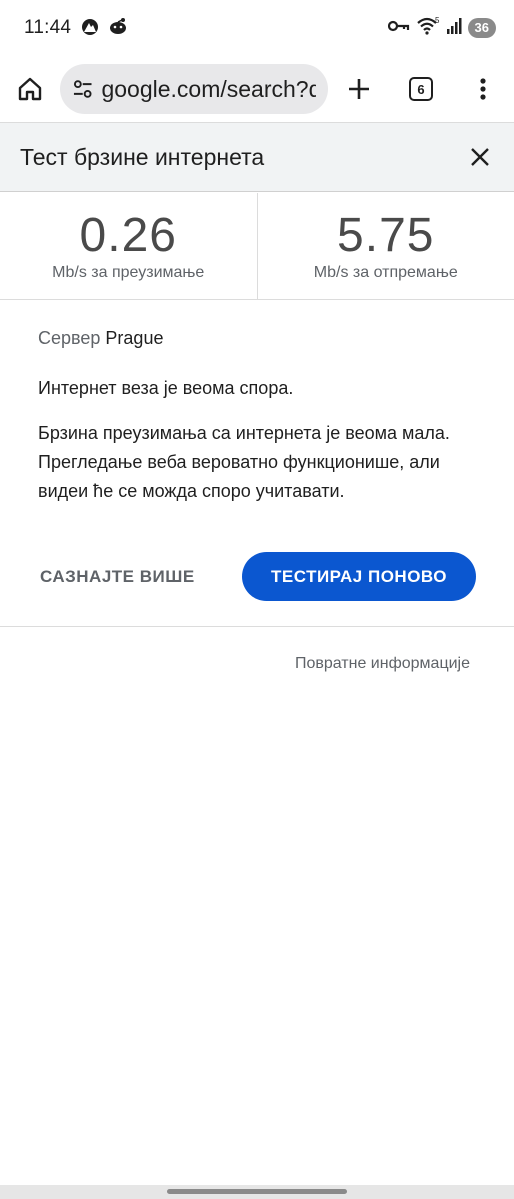 The height and width of the screenshot is (1199, 514). Describe the element at coordinates (398, 28) in the screenshot. I see `vpn-key-icon` at that location.